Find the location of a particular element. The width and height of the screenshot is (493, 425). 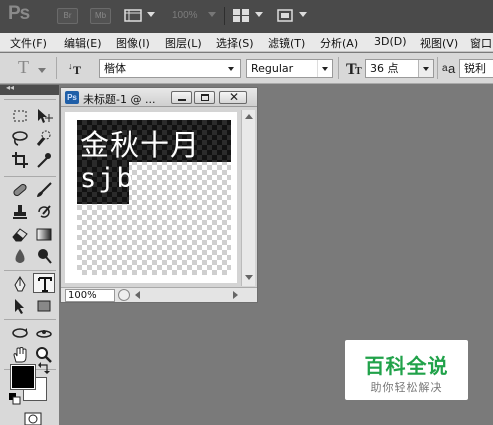

tool-preset-picker: T is located at coordinates (33, 67).